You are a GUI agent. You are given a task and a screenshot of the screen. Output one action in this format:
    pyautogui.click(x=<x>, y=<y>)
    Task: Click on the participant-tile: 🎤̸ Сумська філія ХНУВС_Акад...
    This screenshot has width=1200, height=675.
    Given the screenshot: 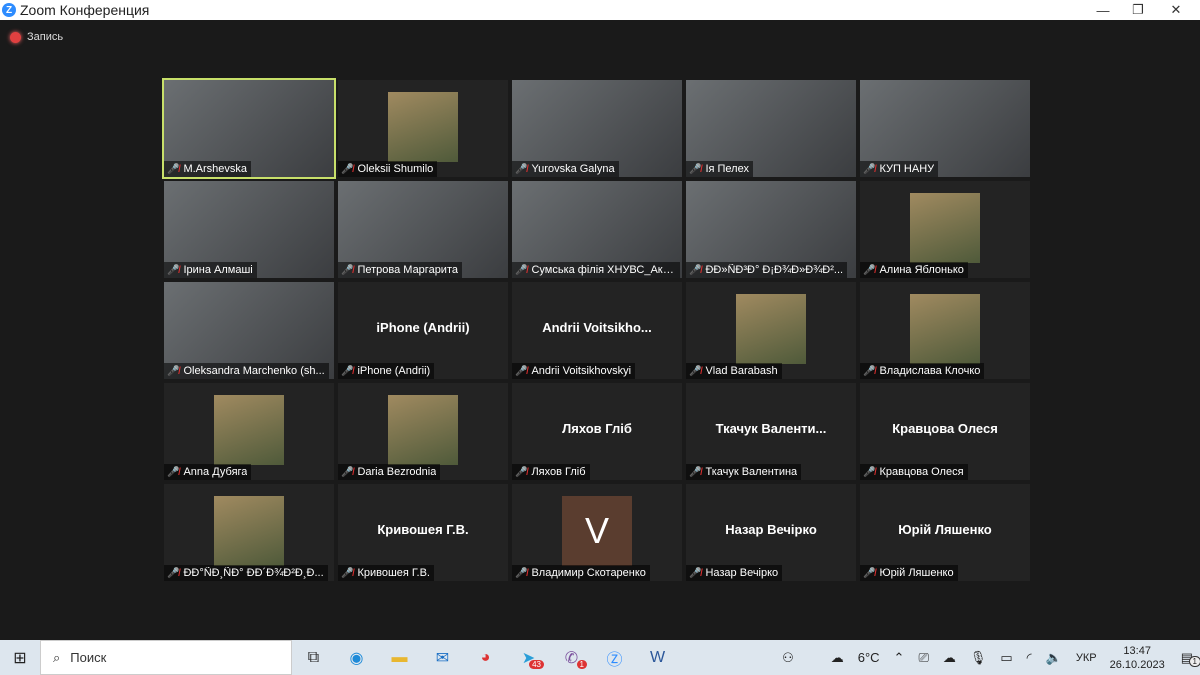 What is the action you would take?
    pyautogui.click(x=597, y=229)
    